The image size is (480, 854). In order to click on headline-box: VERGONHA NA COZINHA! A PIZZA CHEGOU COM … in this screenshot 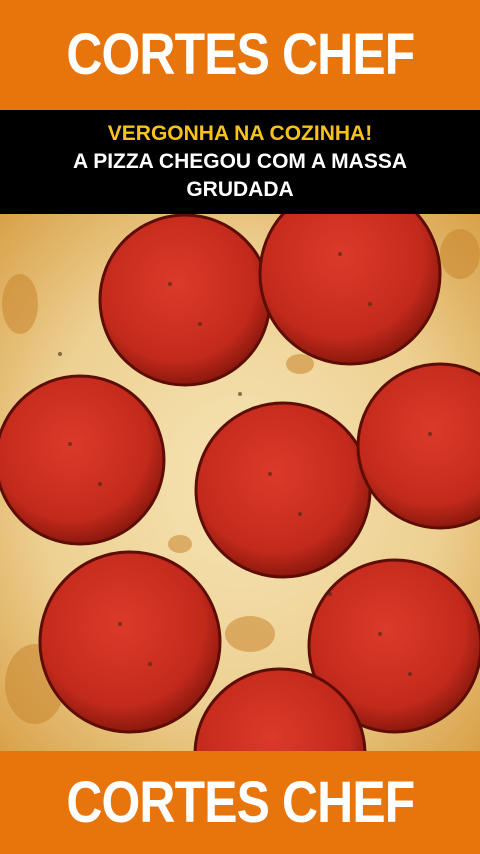, I will do `click(240, 162)`.